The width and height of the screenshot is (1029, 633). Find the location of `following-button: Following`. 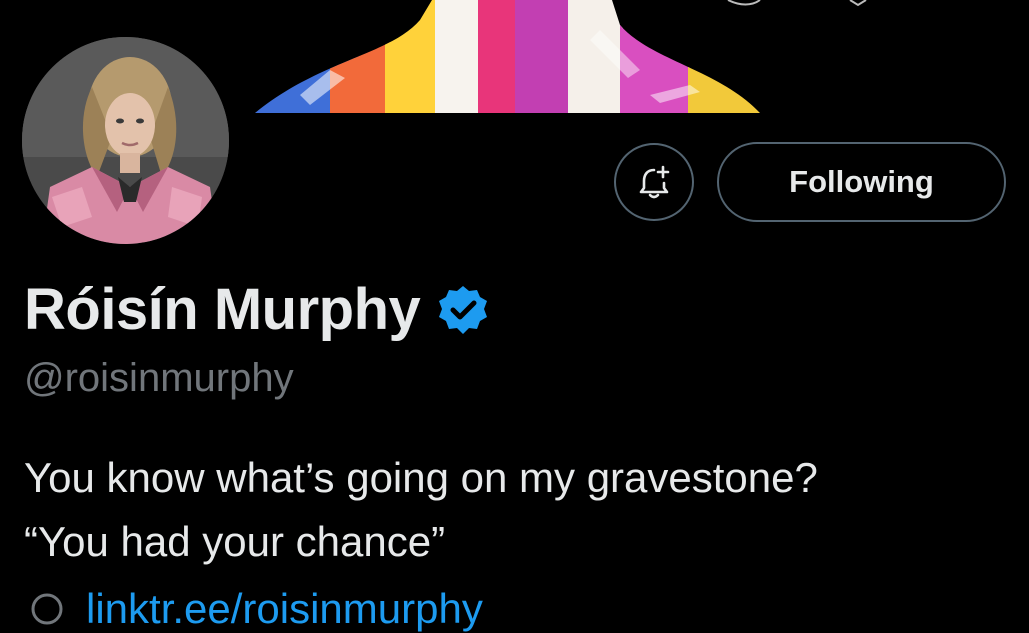

following-button: Following is located at coordinates (861, 182).